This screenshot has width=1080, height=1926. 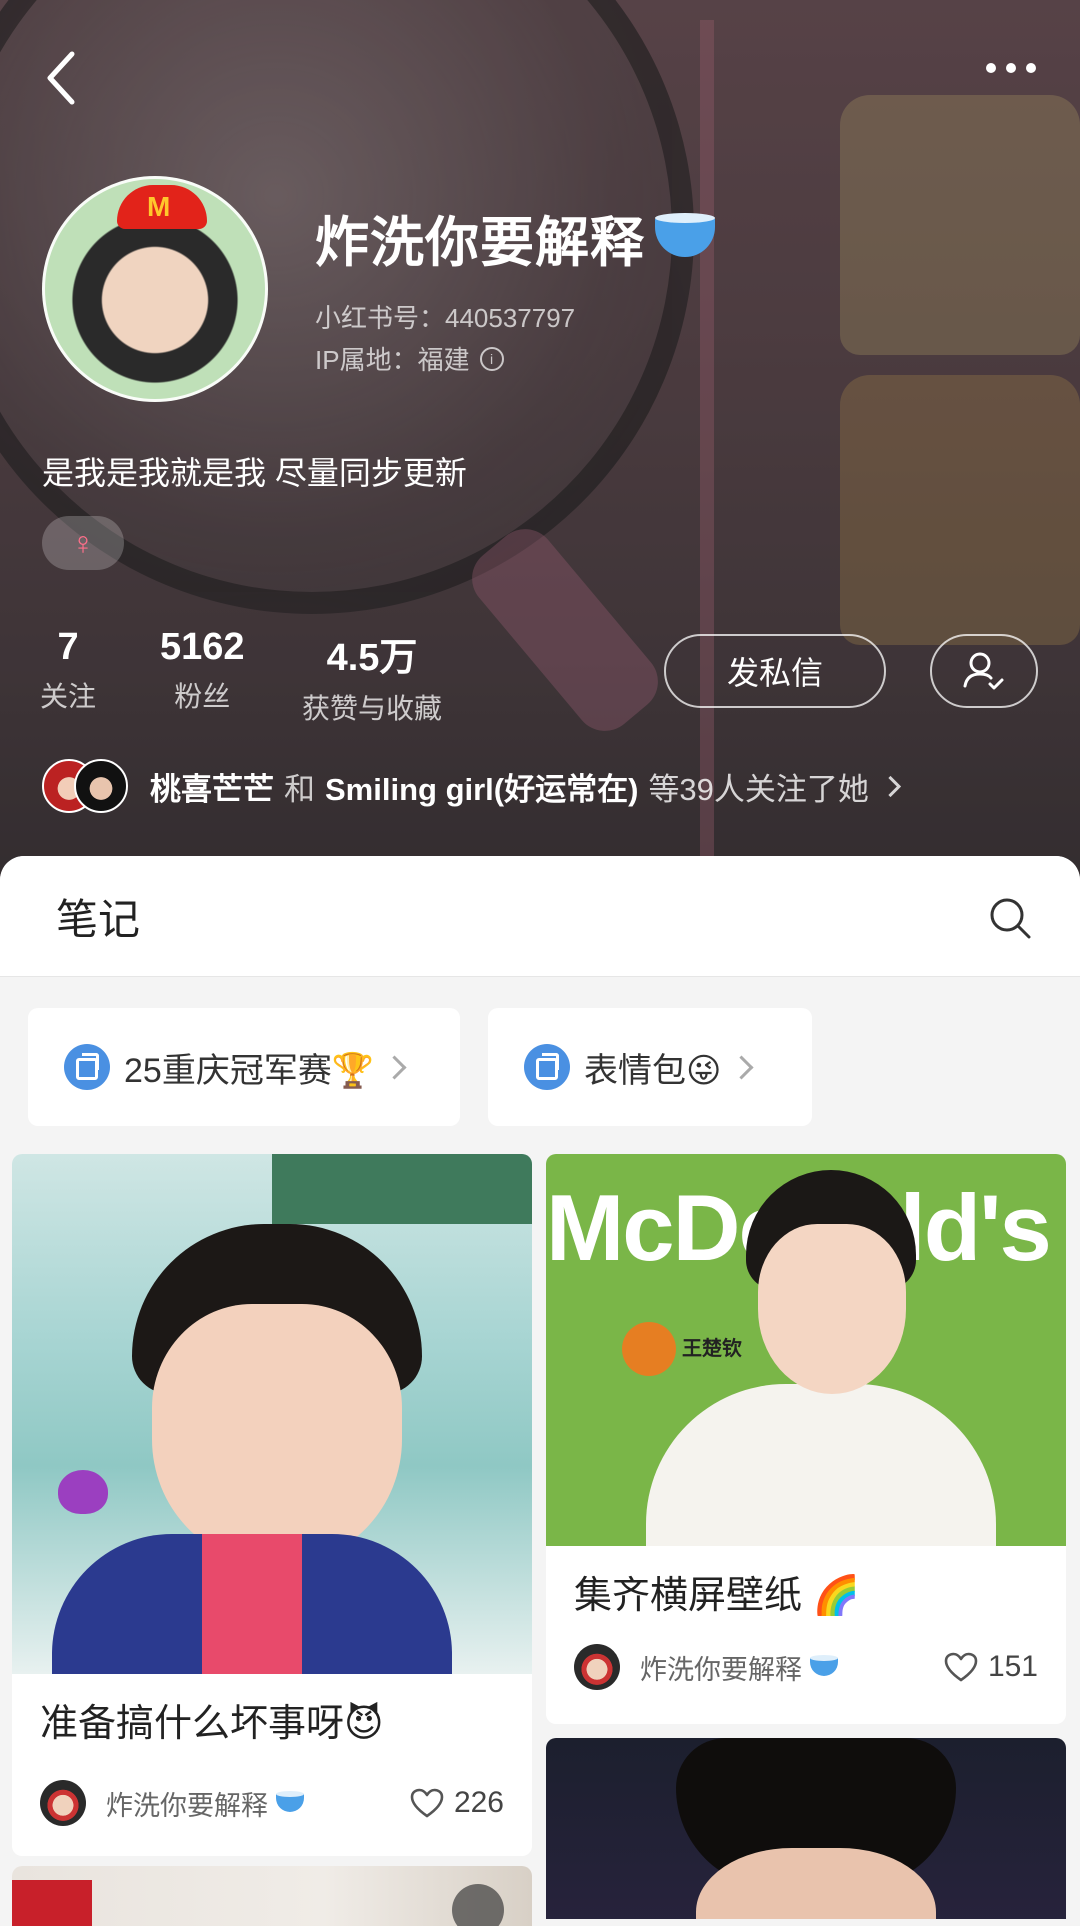 I want to click on note-title: 集齐横屏壁纸 🌈, so click(x=717, y=1596).